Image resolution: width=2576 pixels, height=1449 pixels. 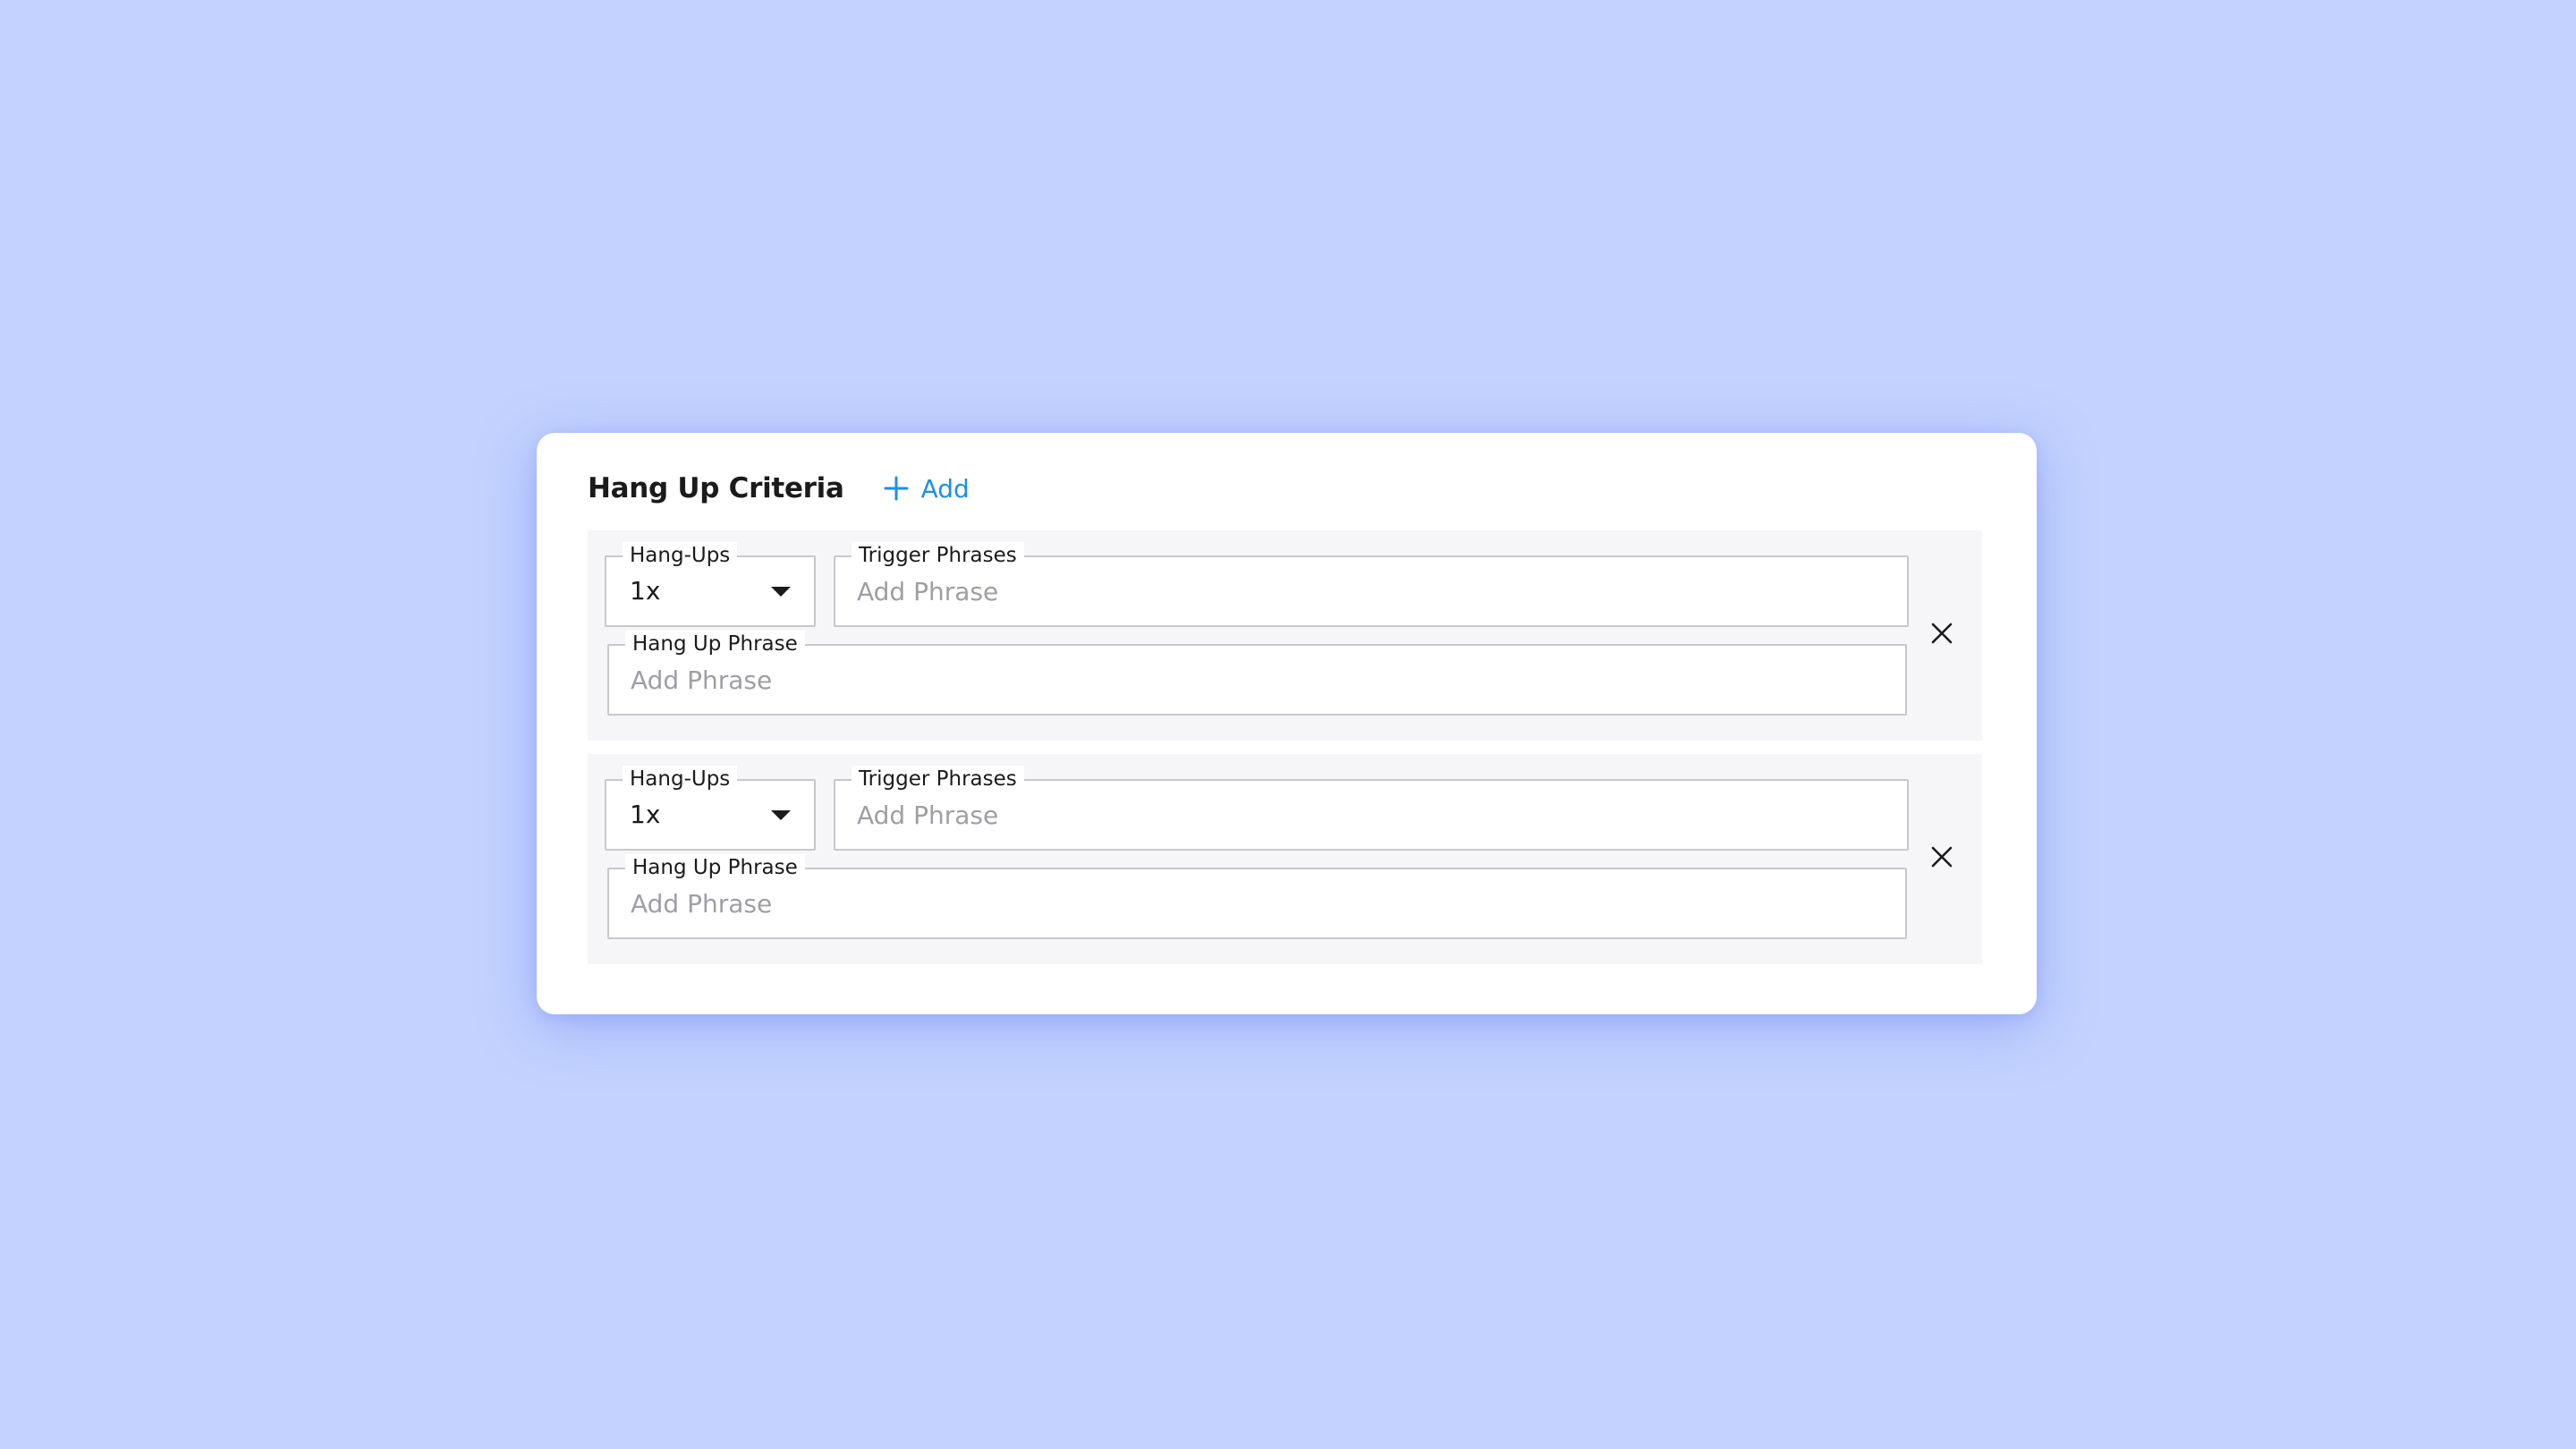 What do you see at coordinates (716, 488) in the screenshot?
I see `card-title: Hang Up Criteria` at bounding box center [716, 488].